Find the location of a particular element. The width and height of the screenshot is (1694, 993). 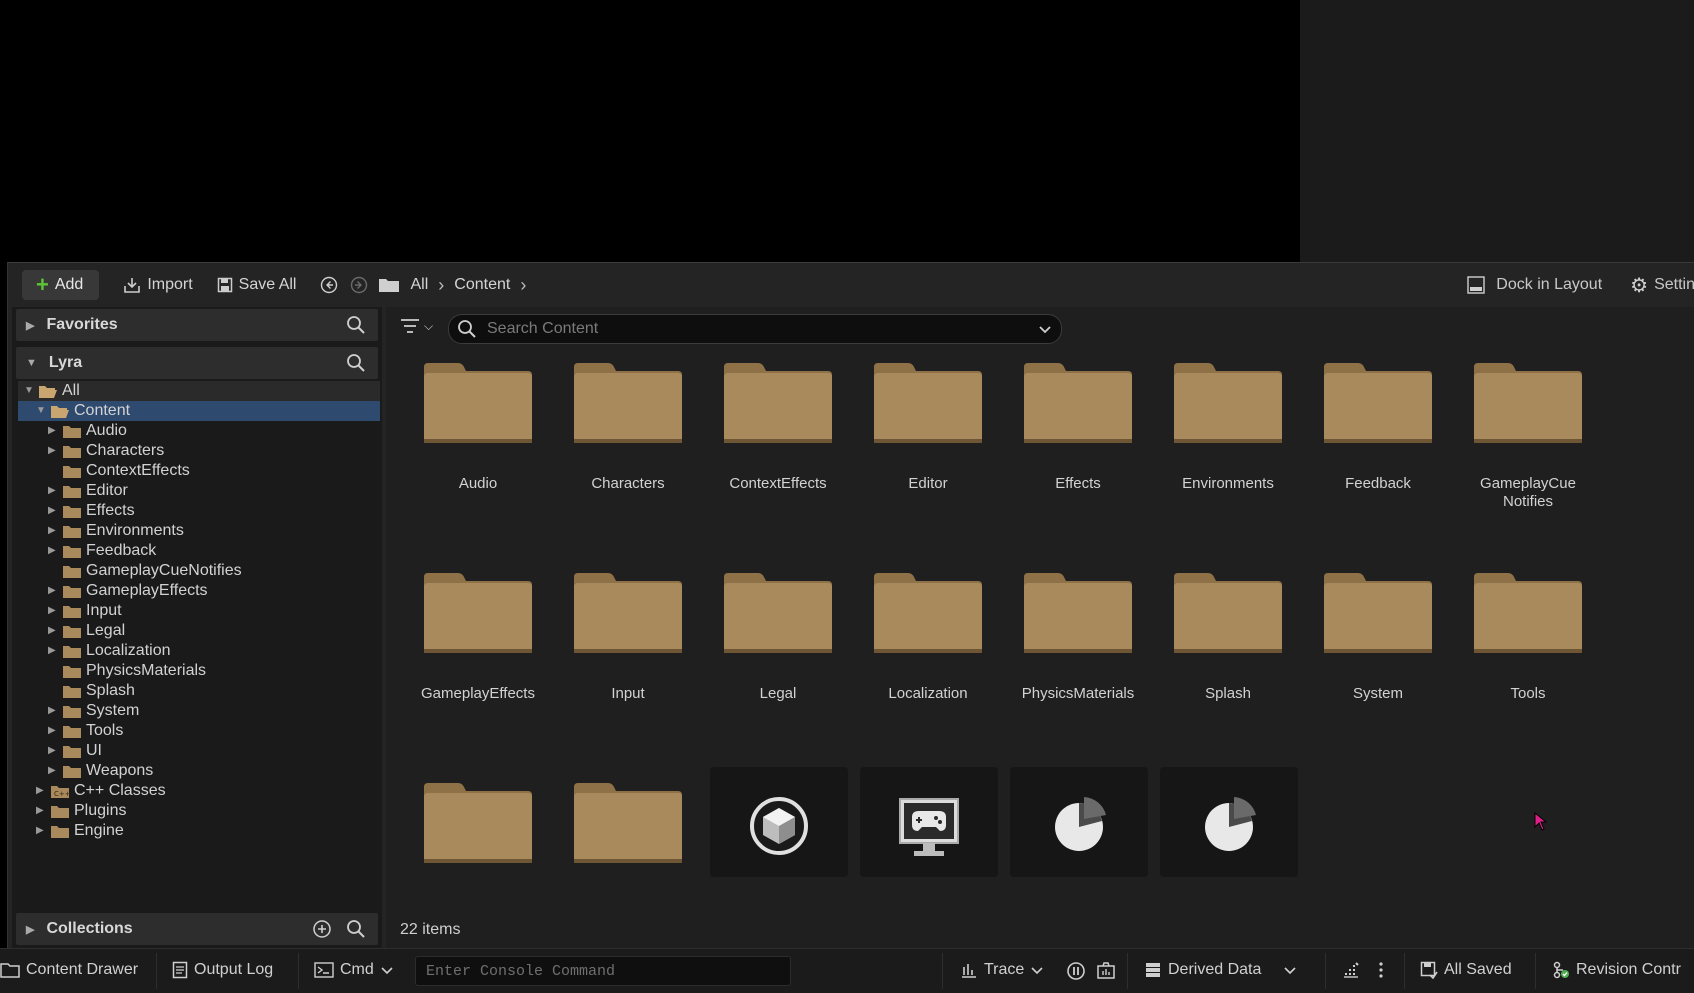

content-drawer-button: Content Drawer is located at coordinates (69, 970).